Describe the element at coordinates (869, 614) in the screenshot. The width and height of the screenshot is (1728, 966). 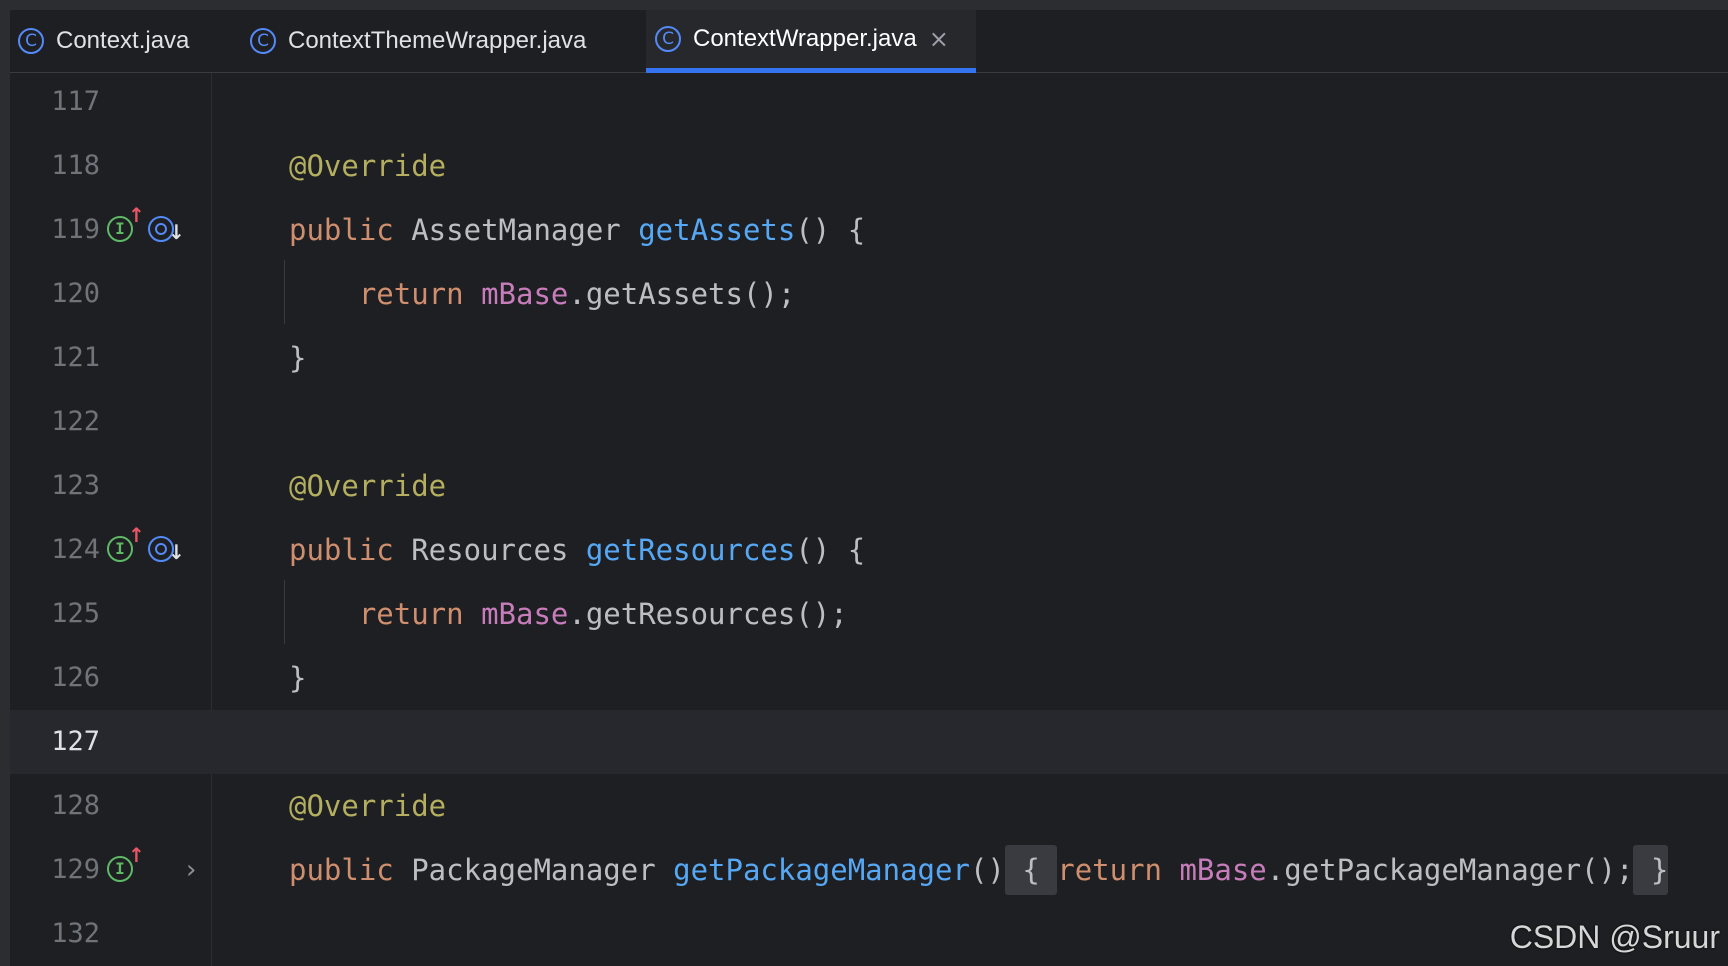
I see `code-line: 125 return mBase.getResources();` at that location.